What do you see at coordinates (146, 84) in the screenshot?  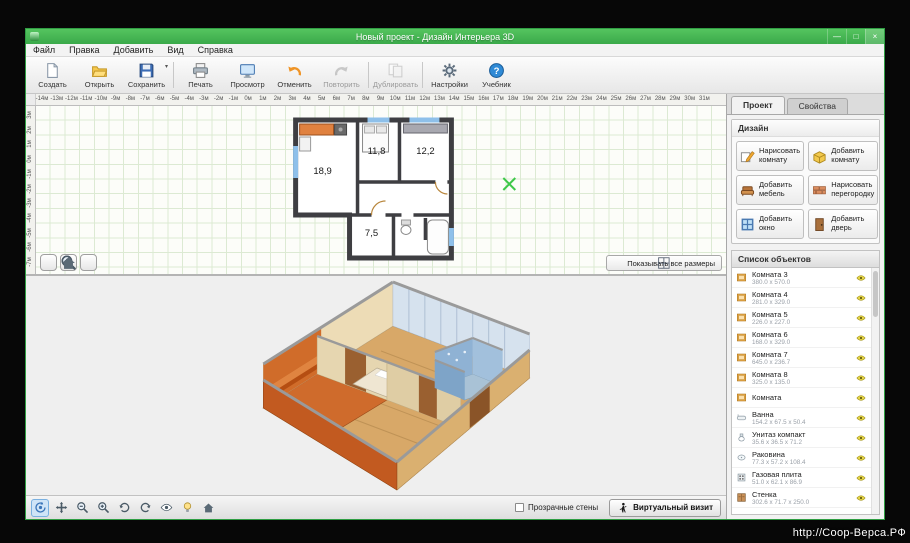 I see `save-label: Сохранить` at bounding box center [146, 84].